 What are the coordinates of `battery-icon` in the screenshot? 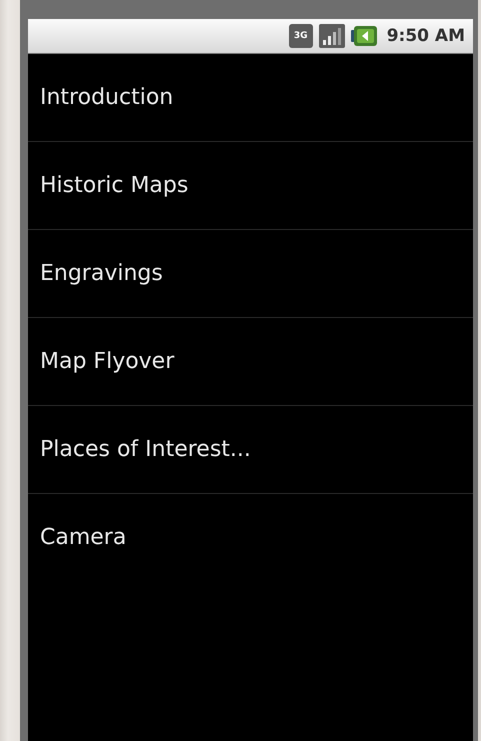 It's located at (363, 36).